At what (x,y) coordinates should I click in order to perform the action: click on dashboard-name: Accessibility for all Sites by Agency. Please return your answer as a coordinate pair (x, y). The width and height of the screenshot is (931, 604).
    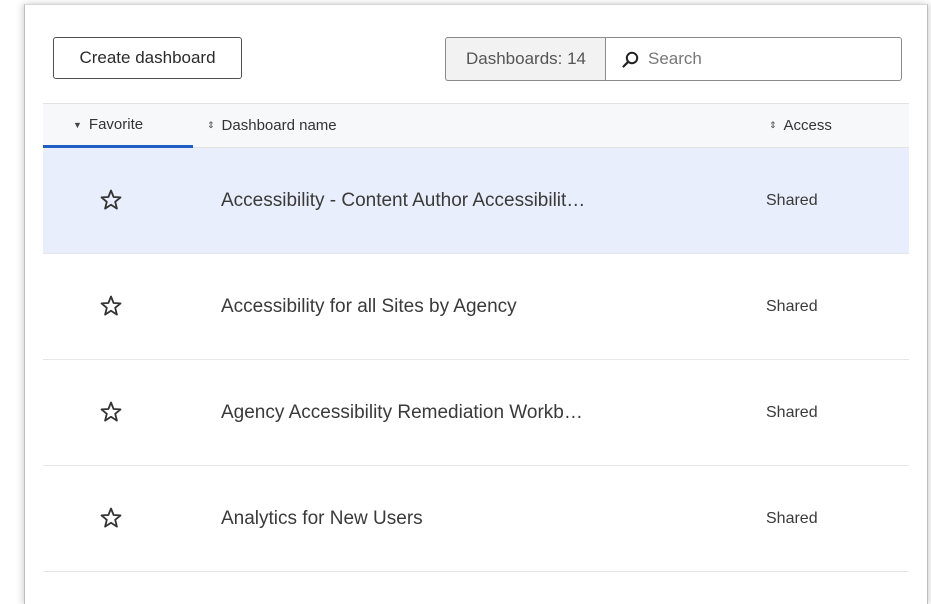
    Looking at the image, I should click on (369, 306).